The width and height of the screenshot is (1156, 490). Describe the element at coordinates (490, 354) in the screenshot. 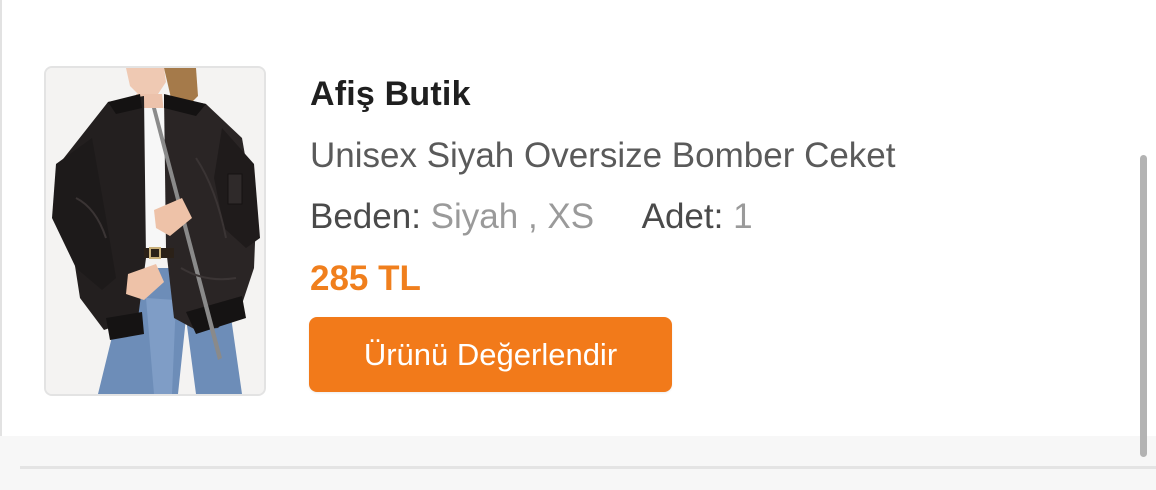

I see `review-product-button: Ürünü Değerlendir` at that location.